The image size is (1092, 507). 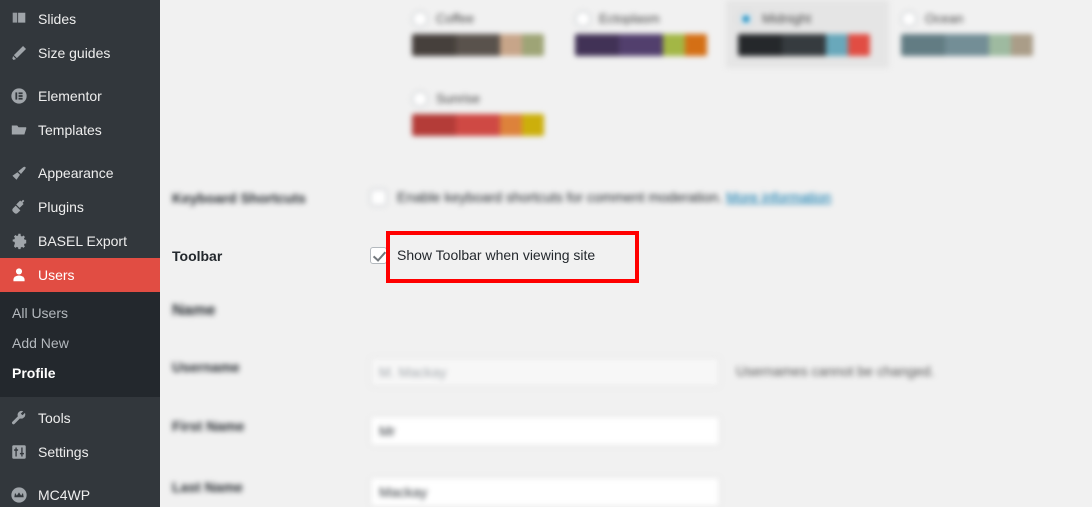 I want to click on sidebar-item-label: MC4WP, so click(x=64, y=494).